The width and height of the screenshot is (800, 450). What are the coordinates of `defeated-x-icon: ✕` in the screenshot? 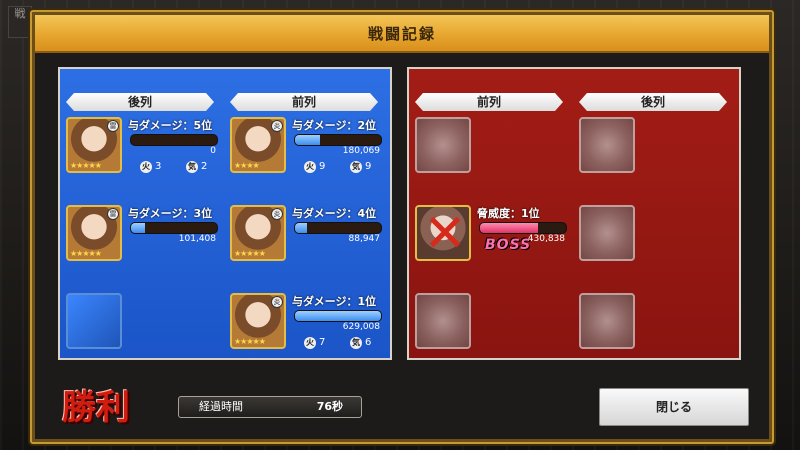 It's located at (445, 233).